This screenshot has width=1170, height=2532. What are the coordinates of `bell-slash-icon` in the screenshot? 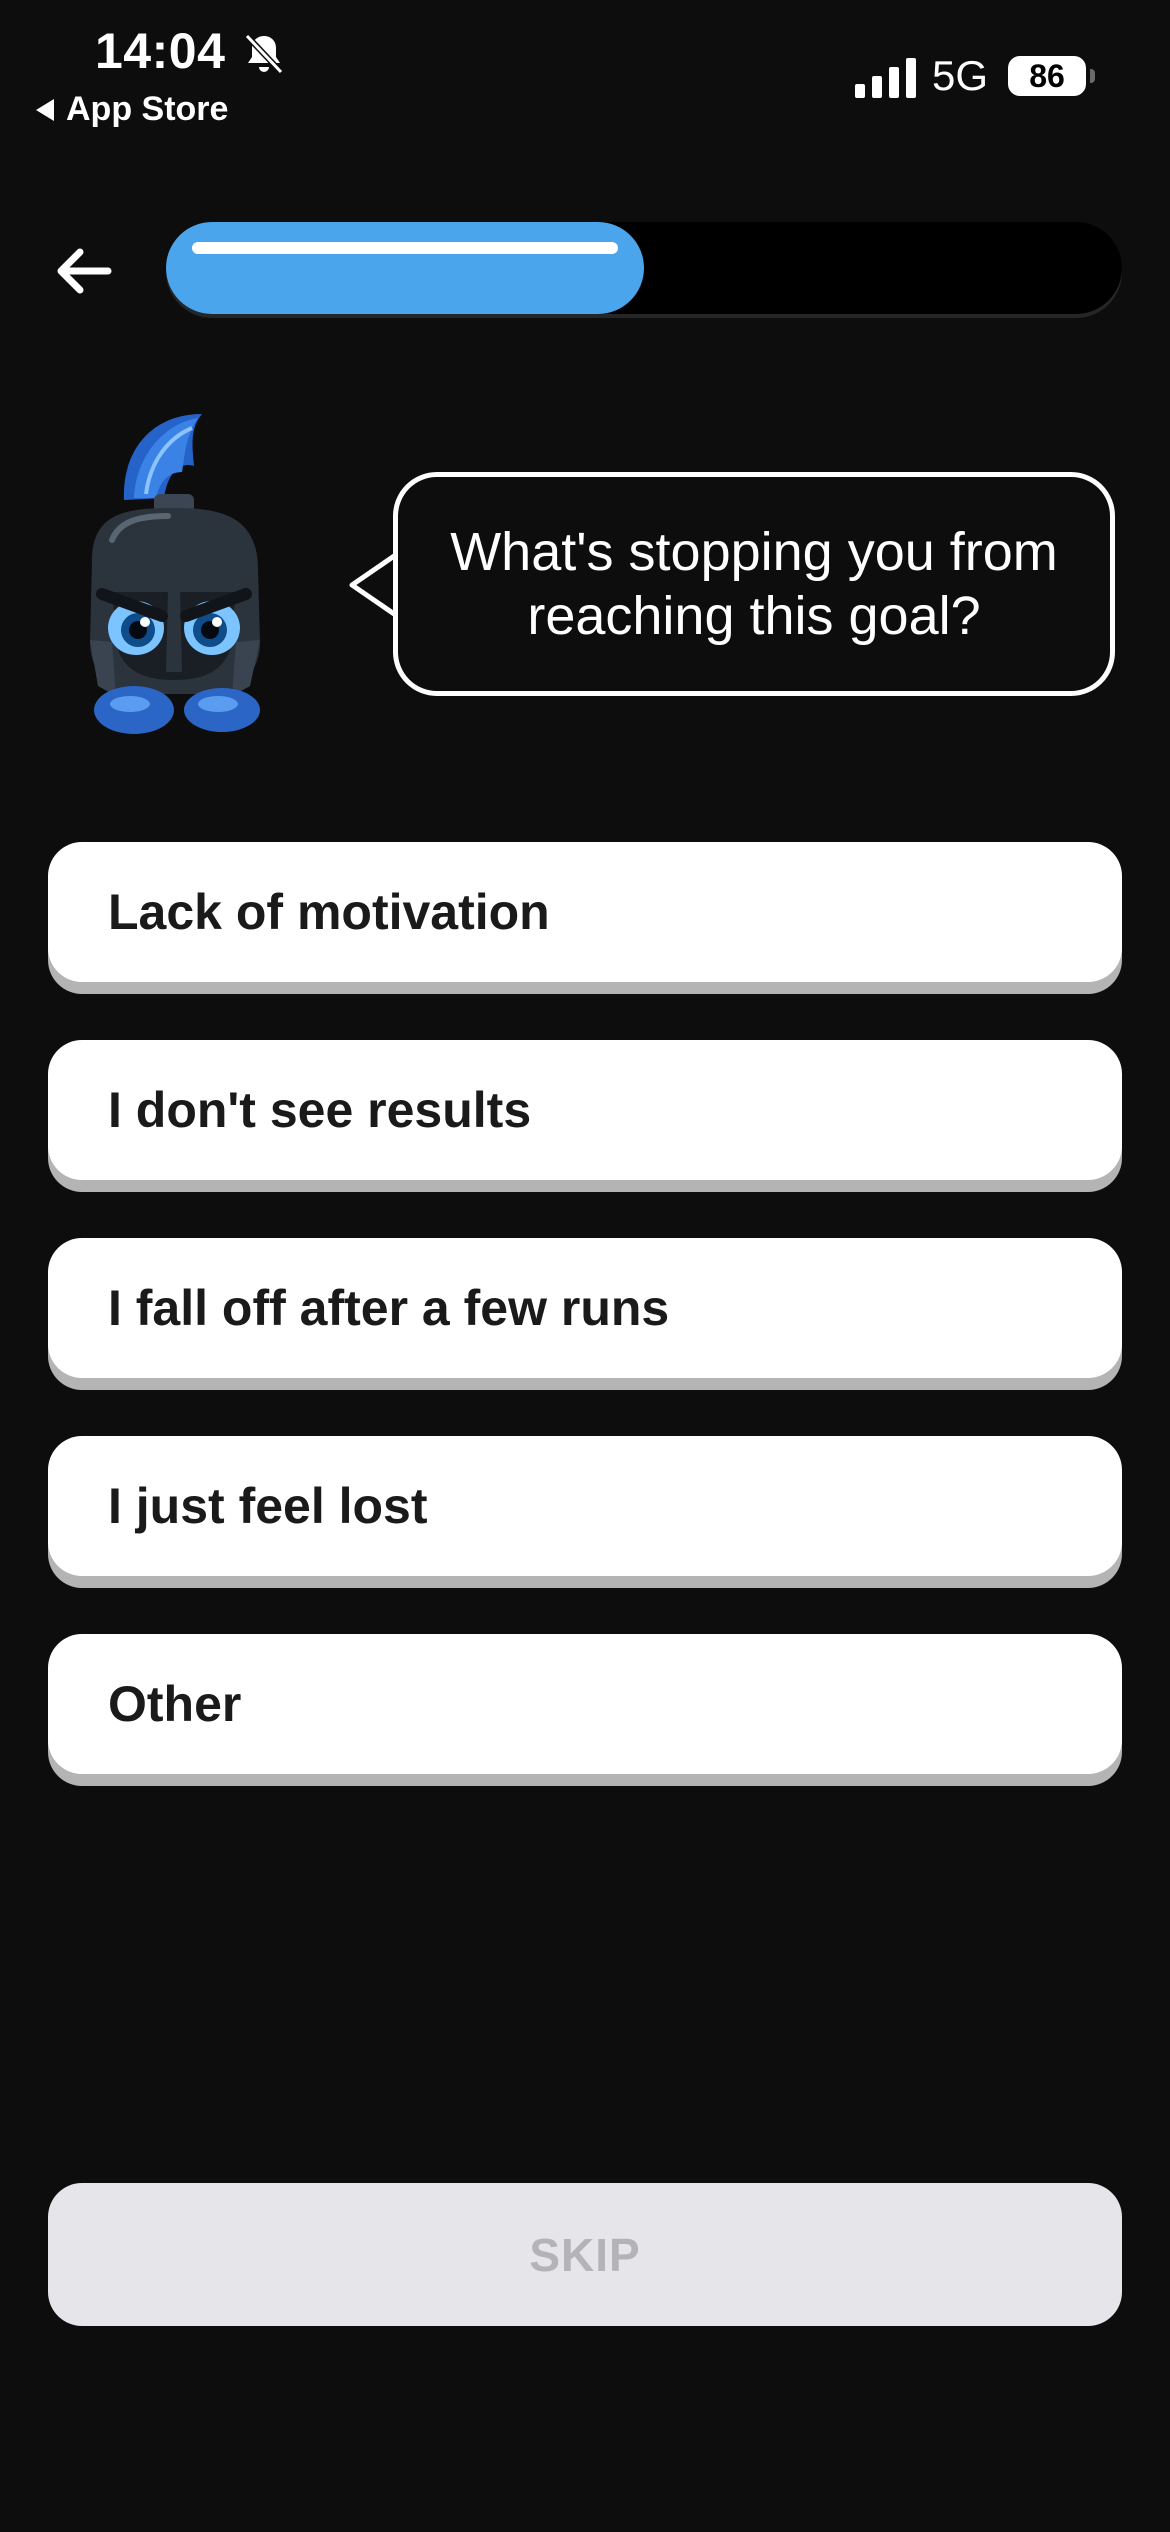 It's located at (264, 54).